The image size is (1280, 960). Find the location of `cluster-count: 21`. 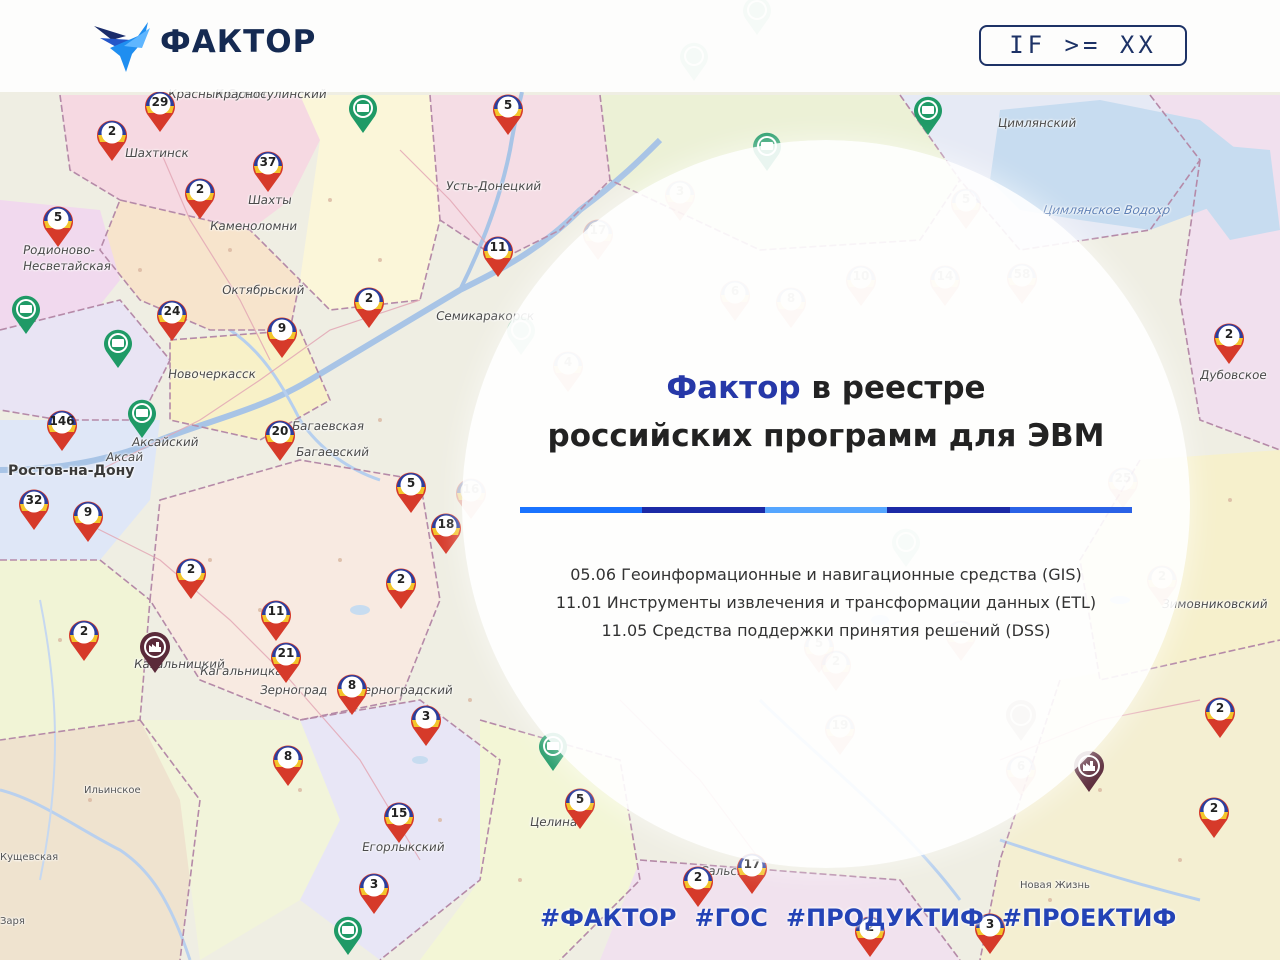

cluster-count: 21 is located at coordinates (286, 653).